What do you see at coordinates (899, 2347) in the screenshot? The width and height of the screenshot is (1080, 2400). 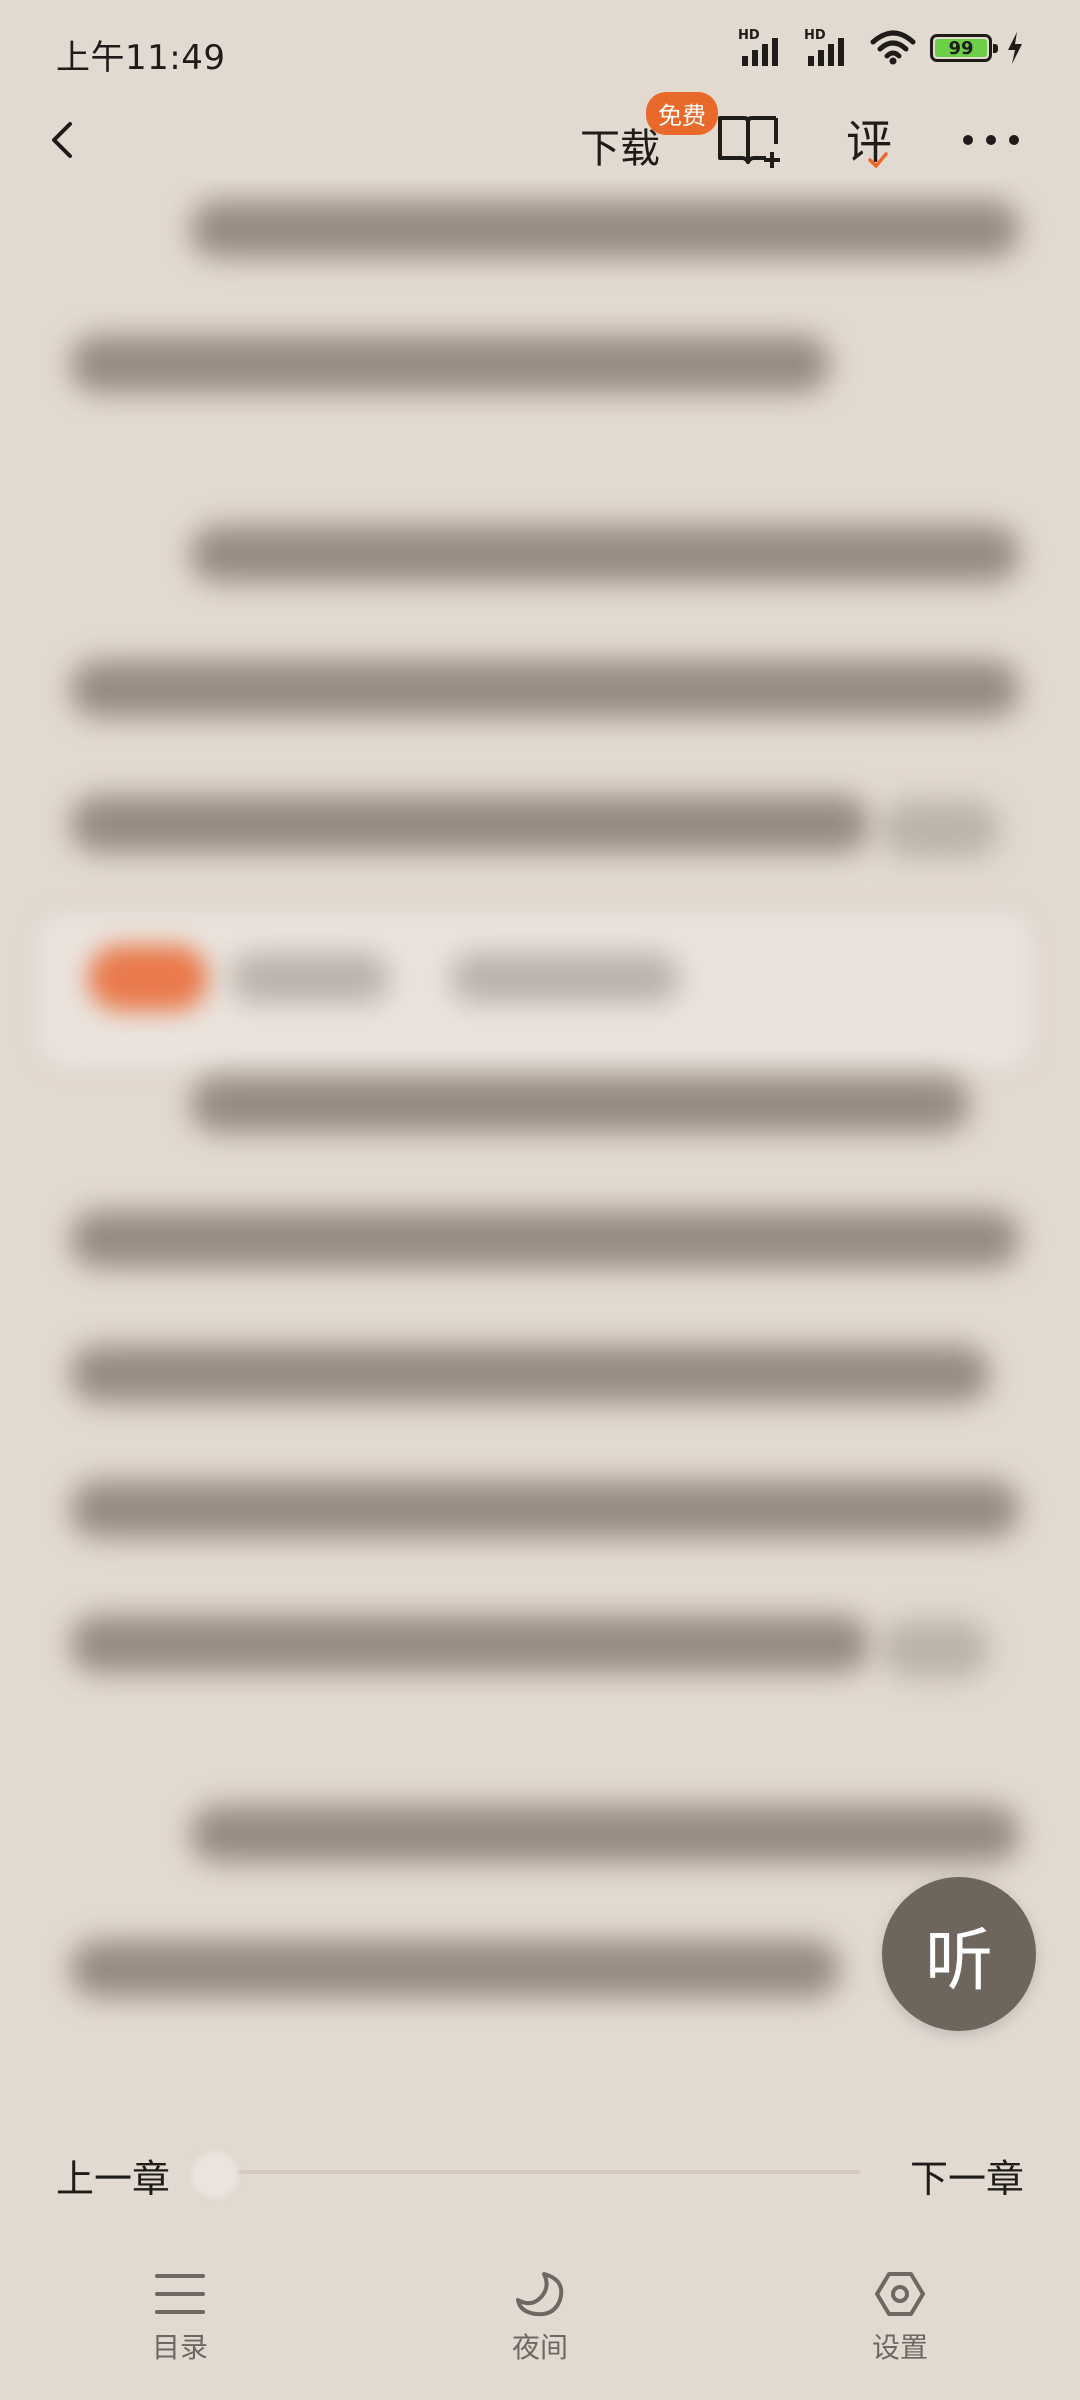 I see `settings-label: 设置` at bounding box center [899, 2347].